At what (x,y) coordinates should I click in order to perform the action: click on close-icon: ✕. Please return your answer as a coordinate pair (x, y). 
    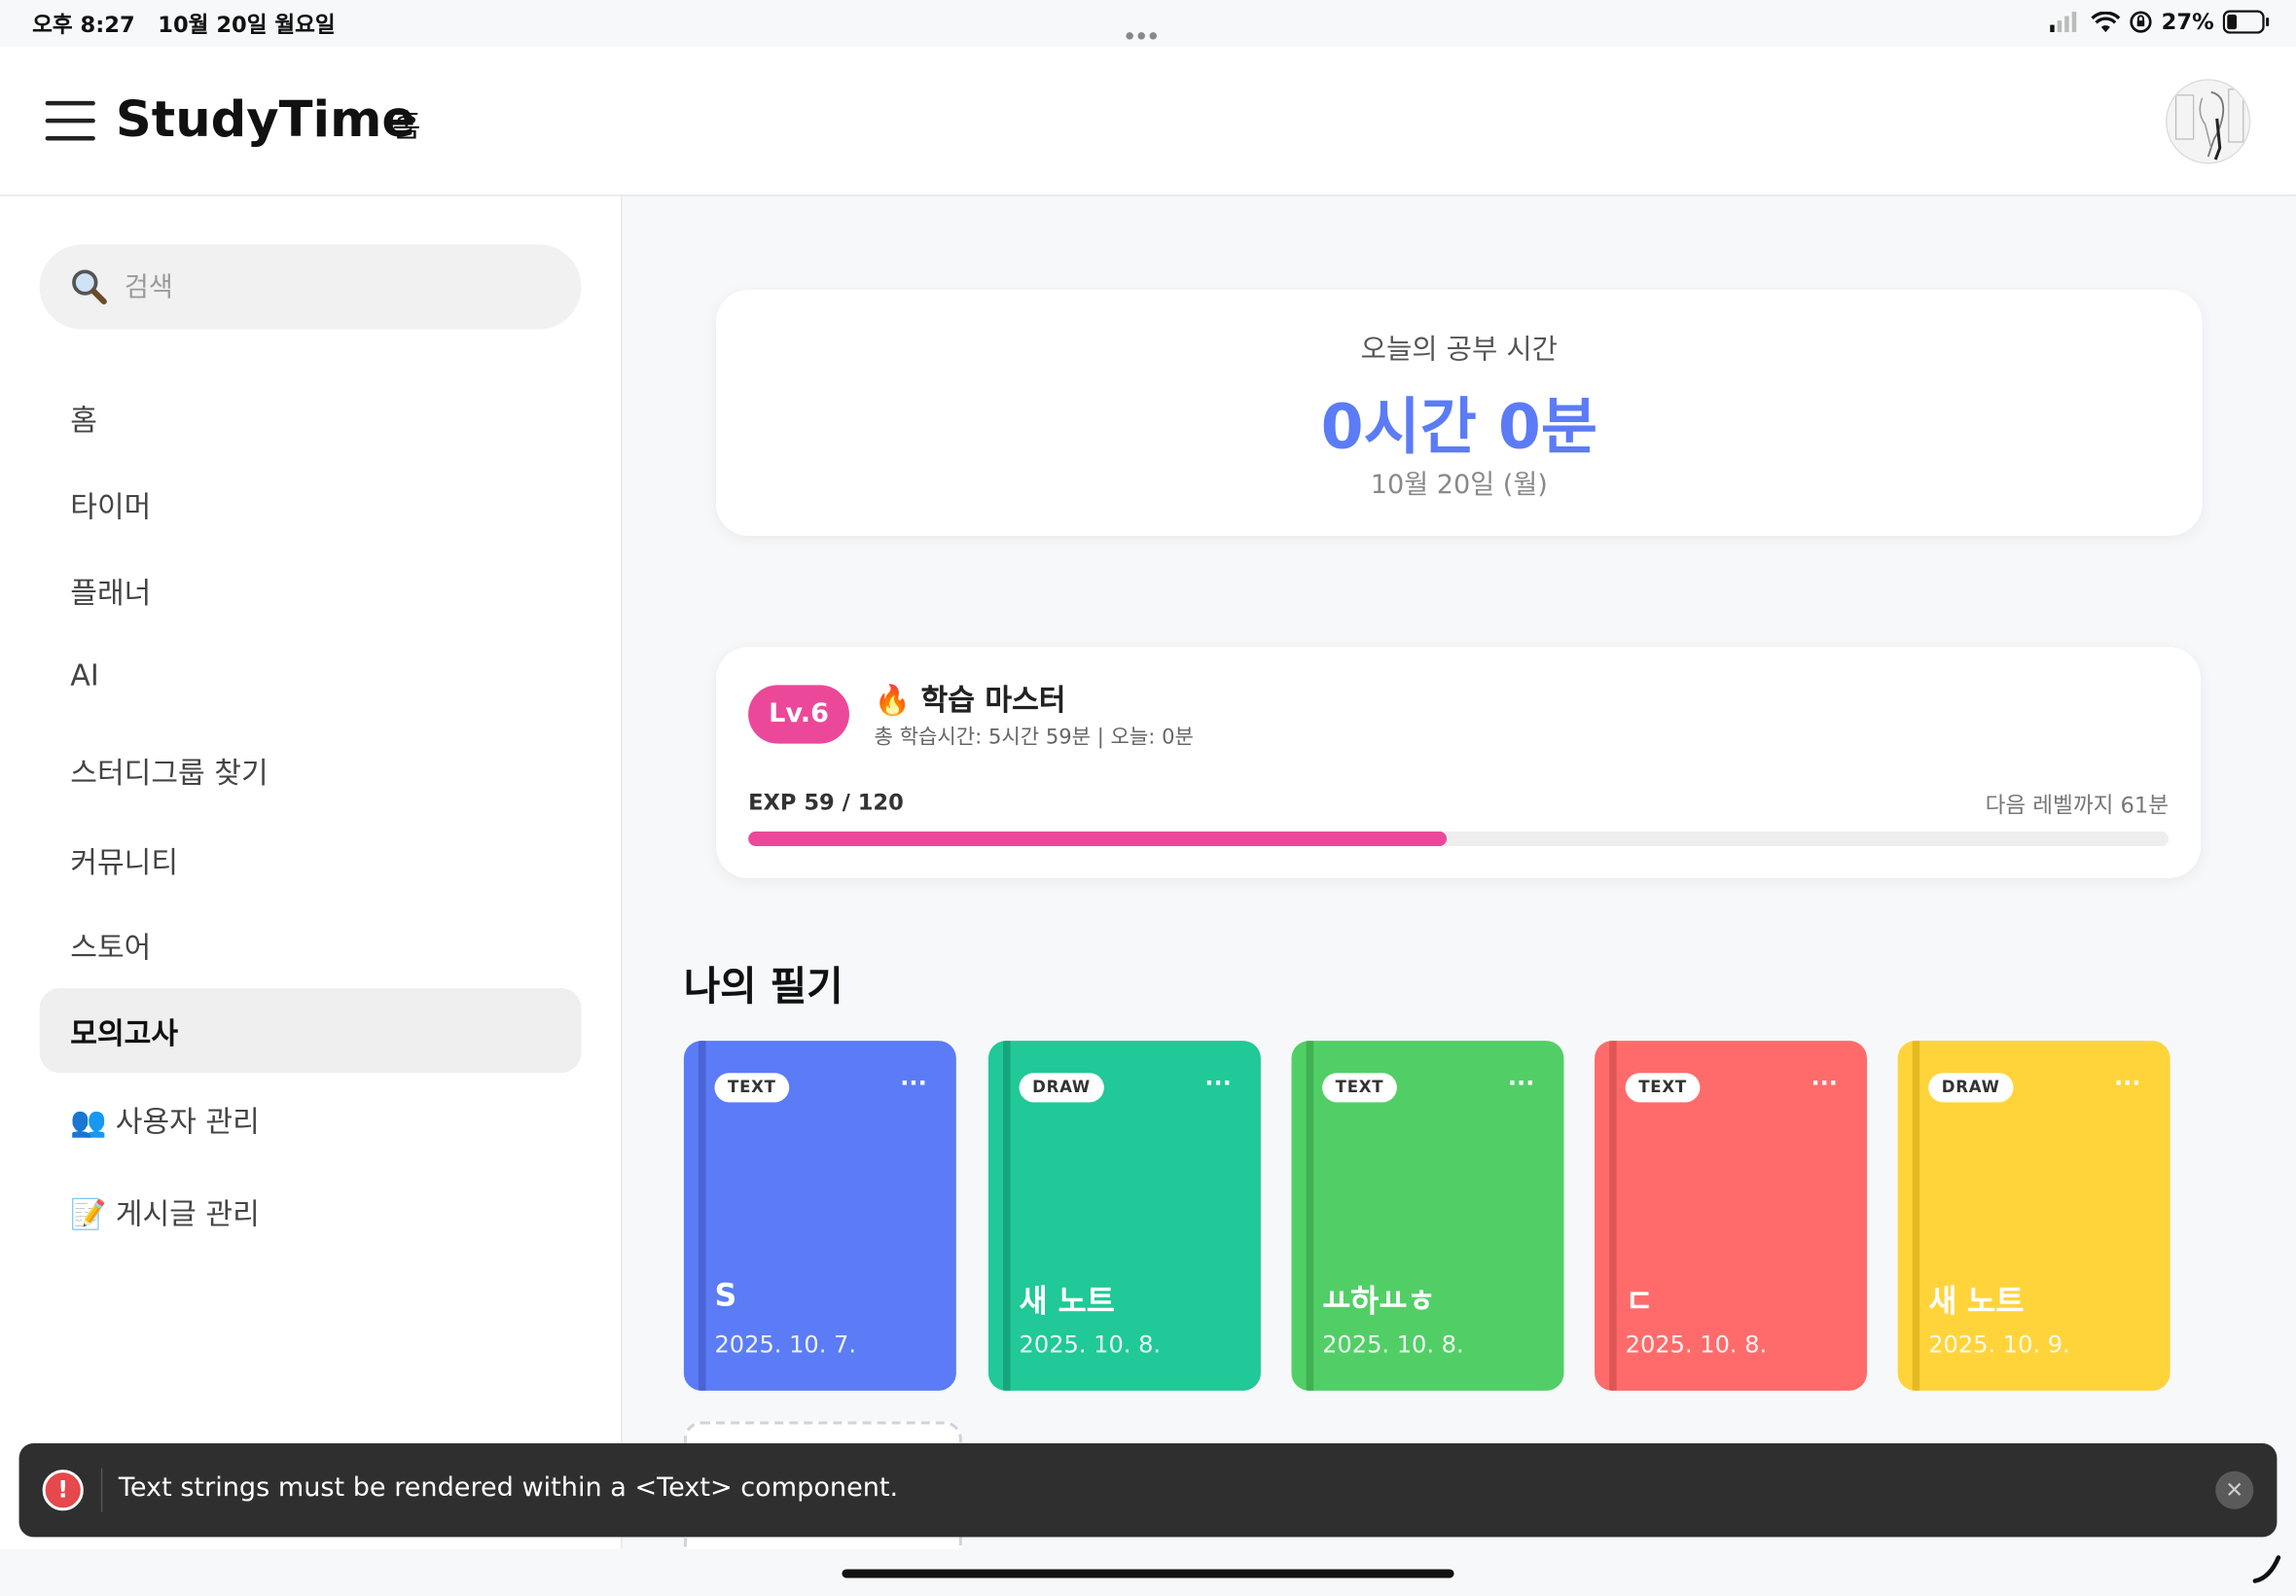
    Looking at the image, I should click on (2234, 1490).